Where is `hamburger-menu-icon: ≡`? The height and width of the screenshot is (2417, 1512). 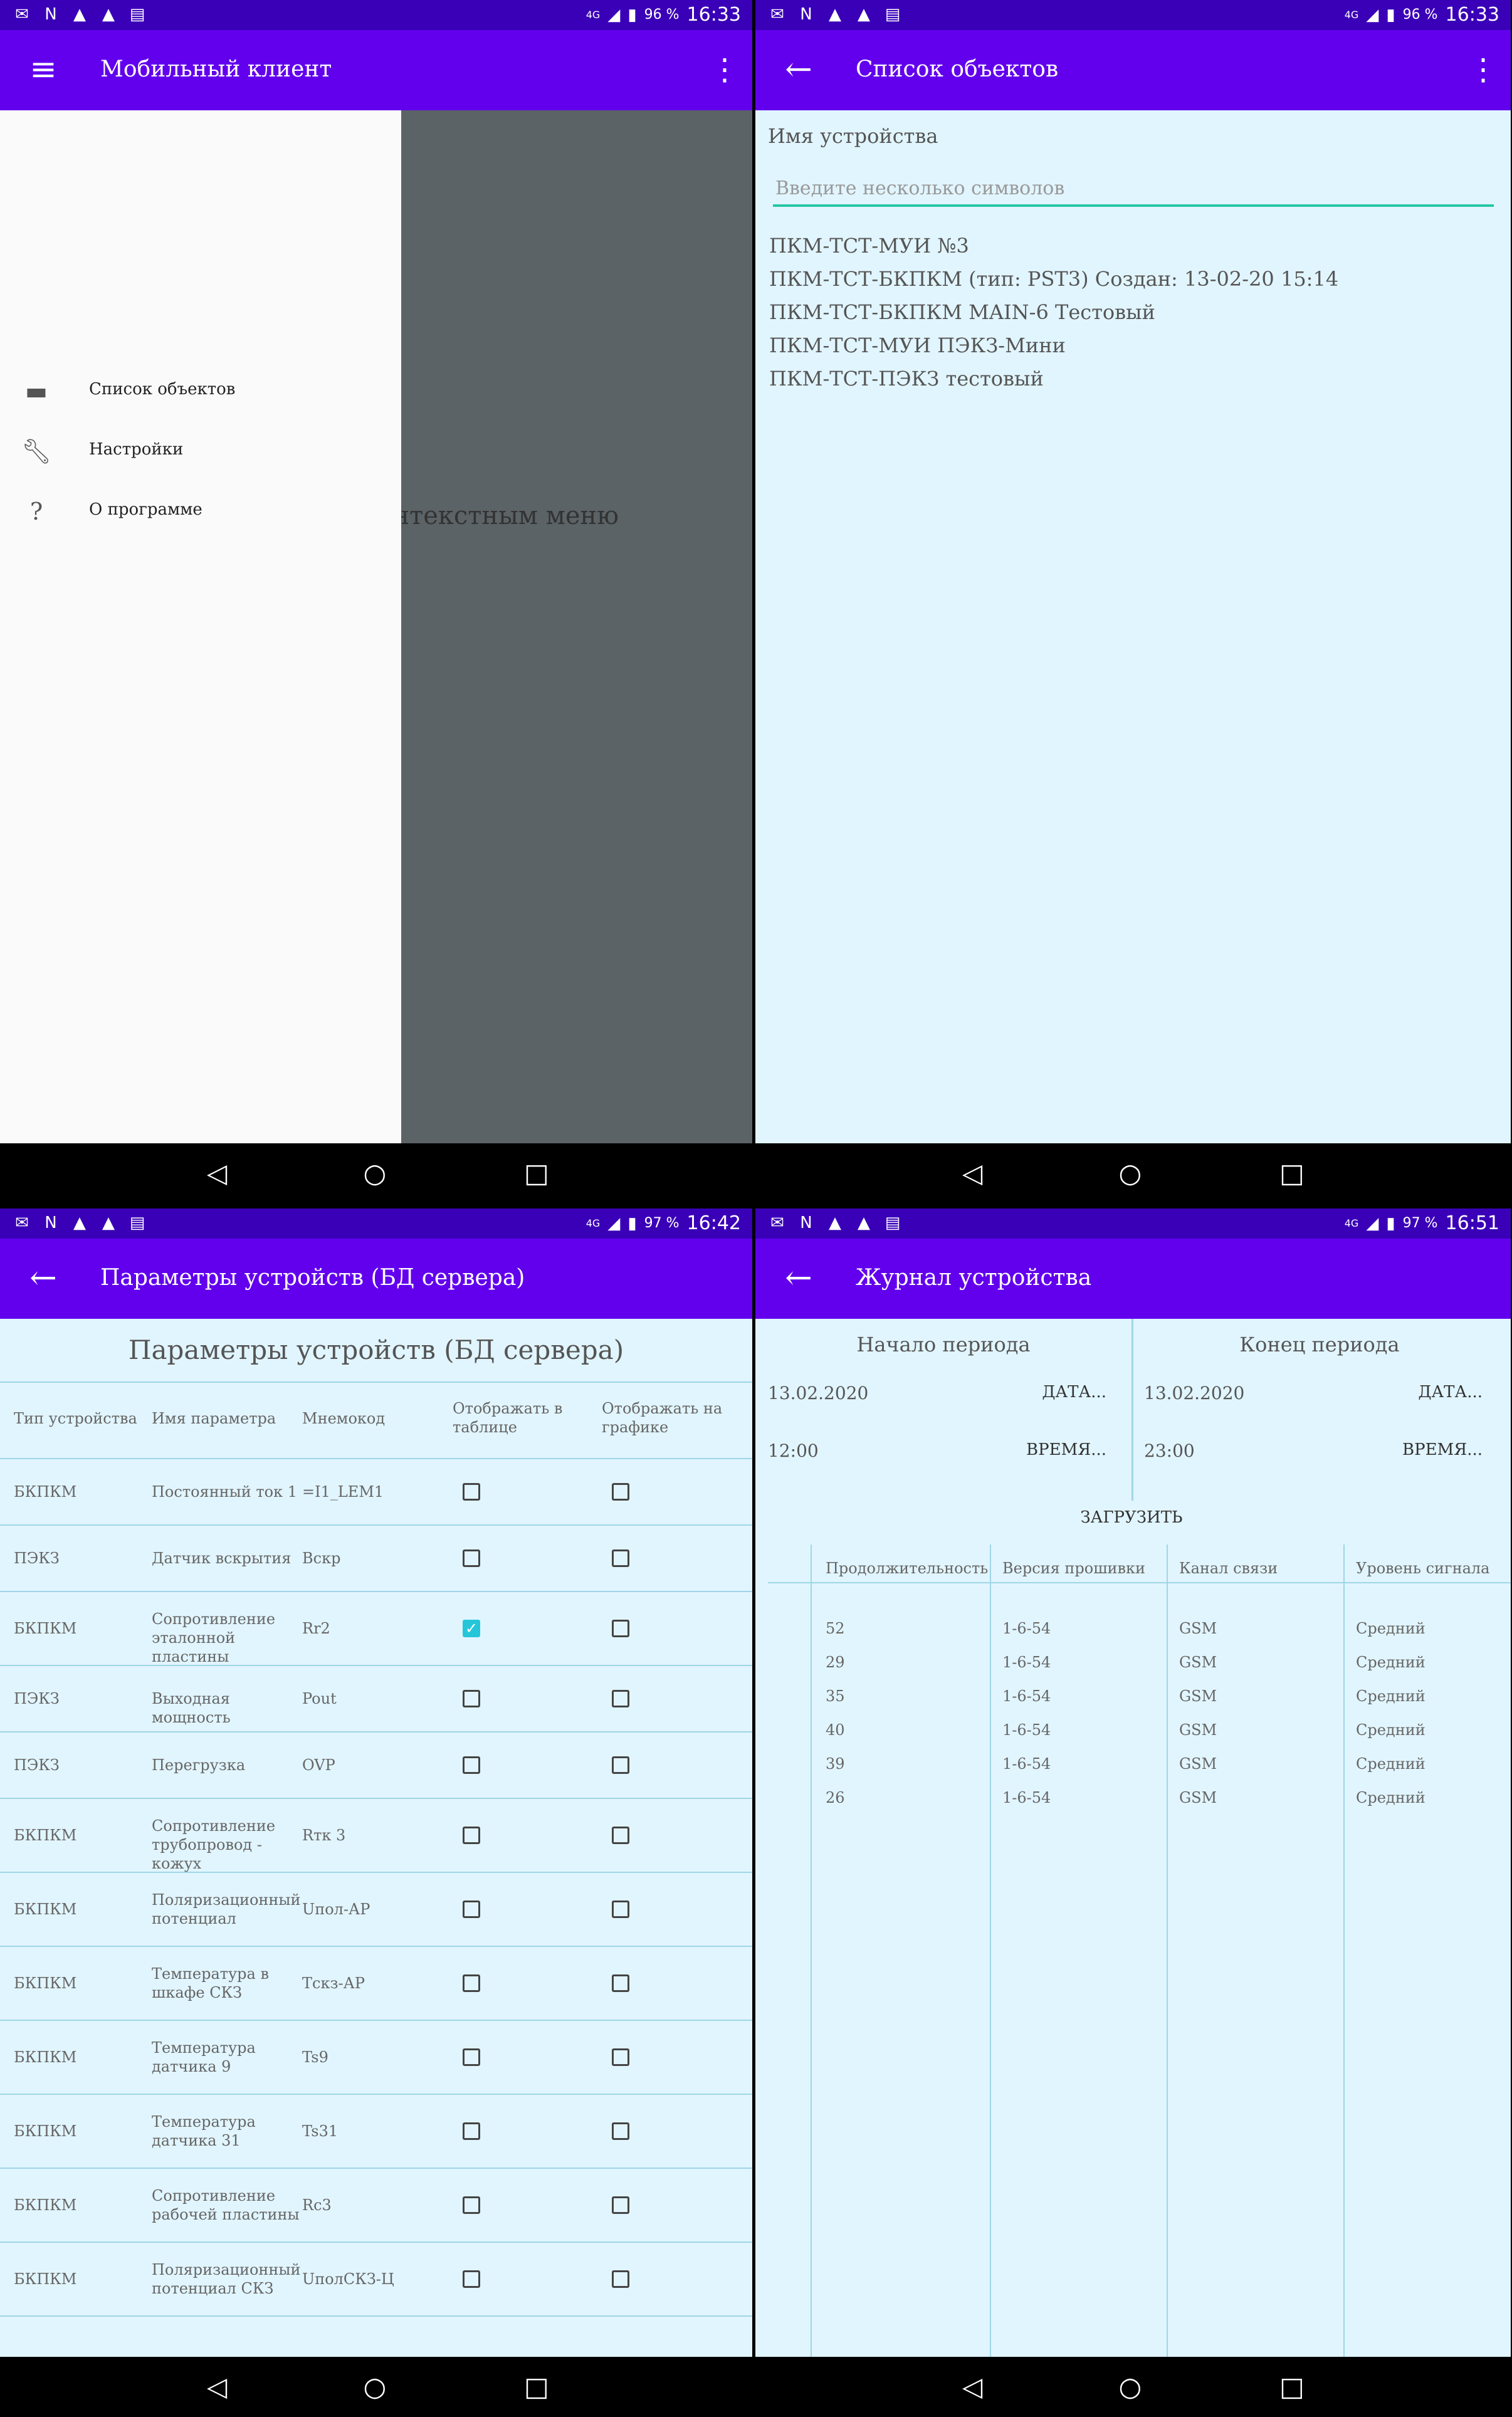 hamburger-menu-icon: ≡ is located at coordinates (43, 70).